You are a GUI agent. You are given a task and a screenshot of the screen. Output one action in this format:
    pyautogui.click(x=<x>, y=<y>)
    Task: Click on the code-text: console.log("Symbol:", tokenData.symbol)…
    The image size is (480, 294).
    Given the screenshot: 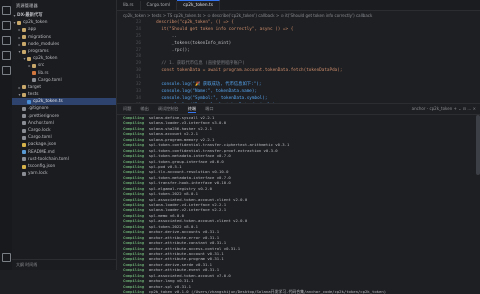 What is the action you would take?
    pyautogui.click(x=209, y=98)
    